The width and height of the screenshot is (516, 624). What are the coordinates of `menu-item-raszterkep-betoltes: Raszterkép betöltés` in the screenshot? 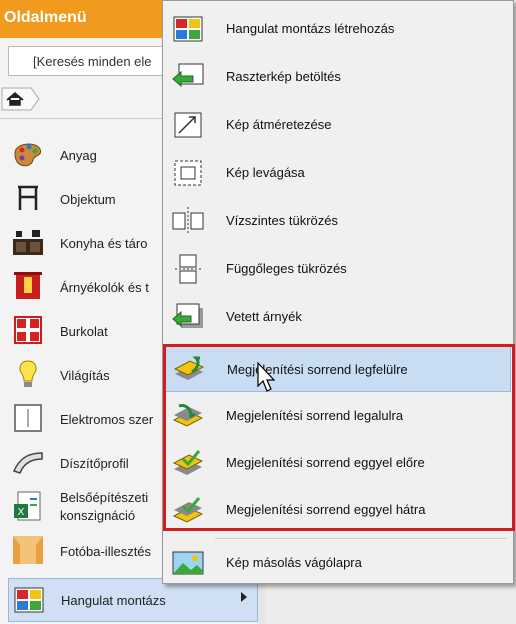 It's located at (338, 77).